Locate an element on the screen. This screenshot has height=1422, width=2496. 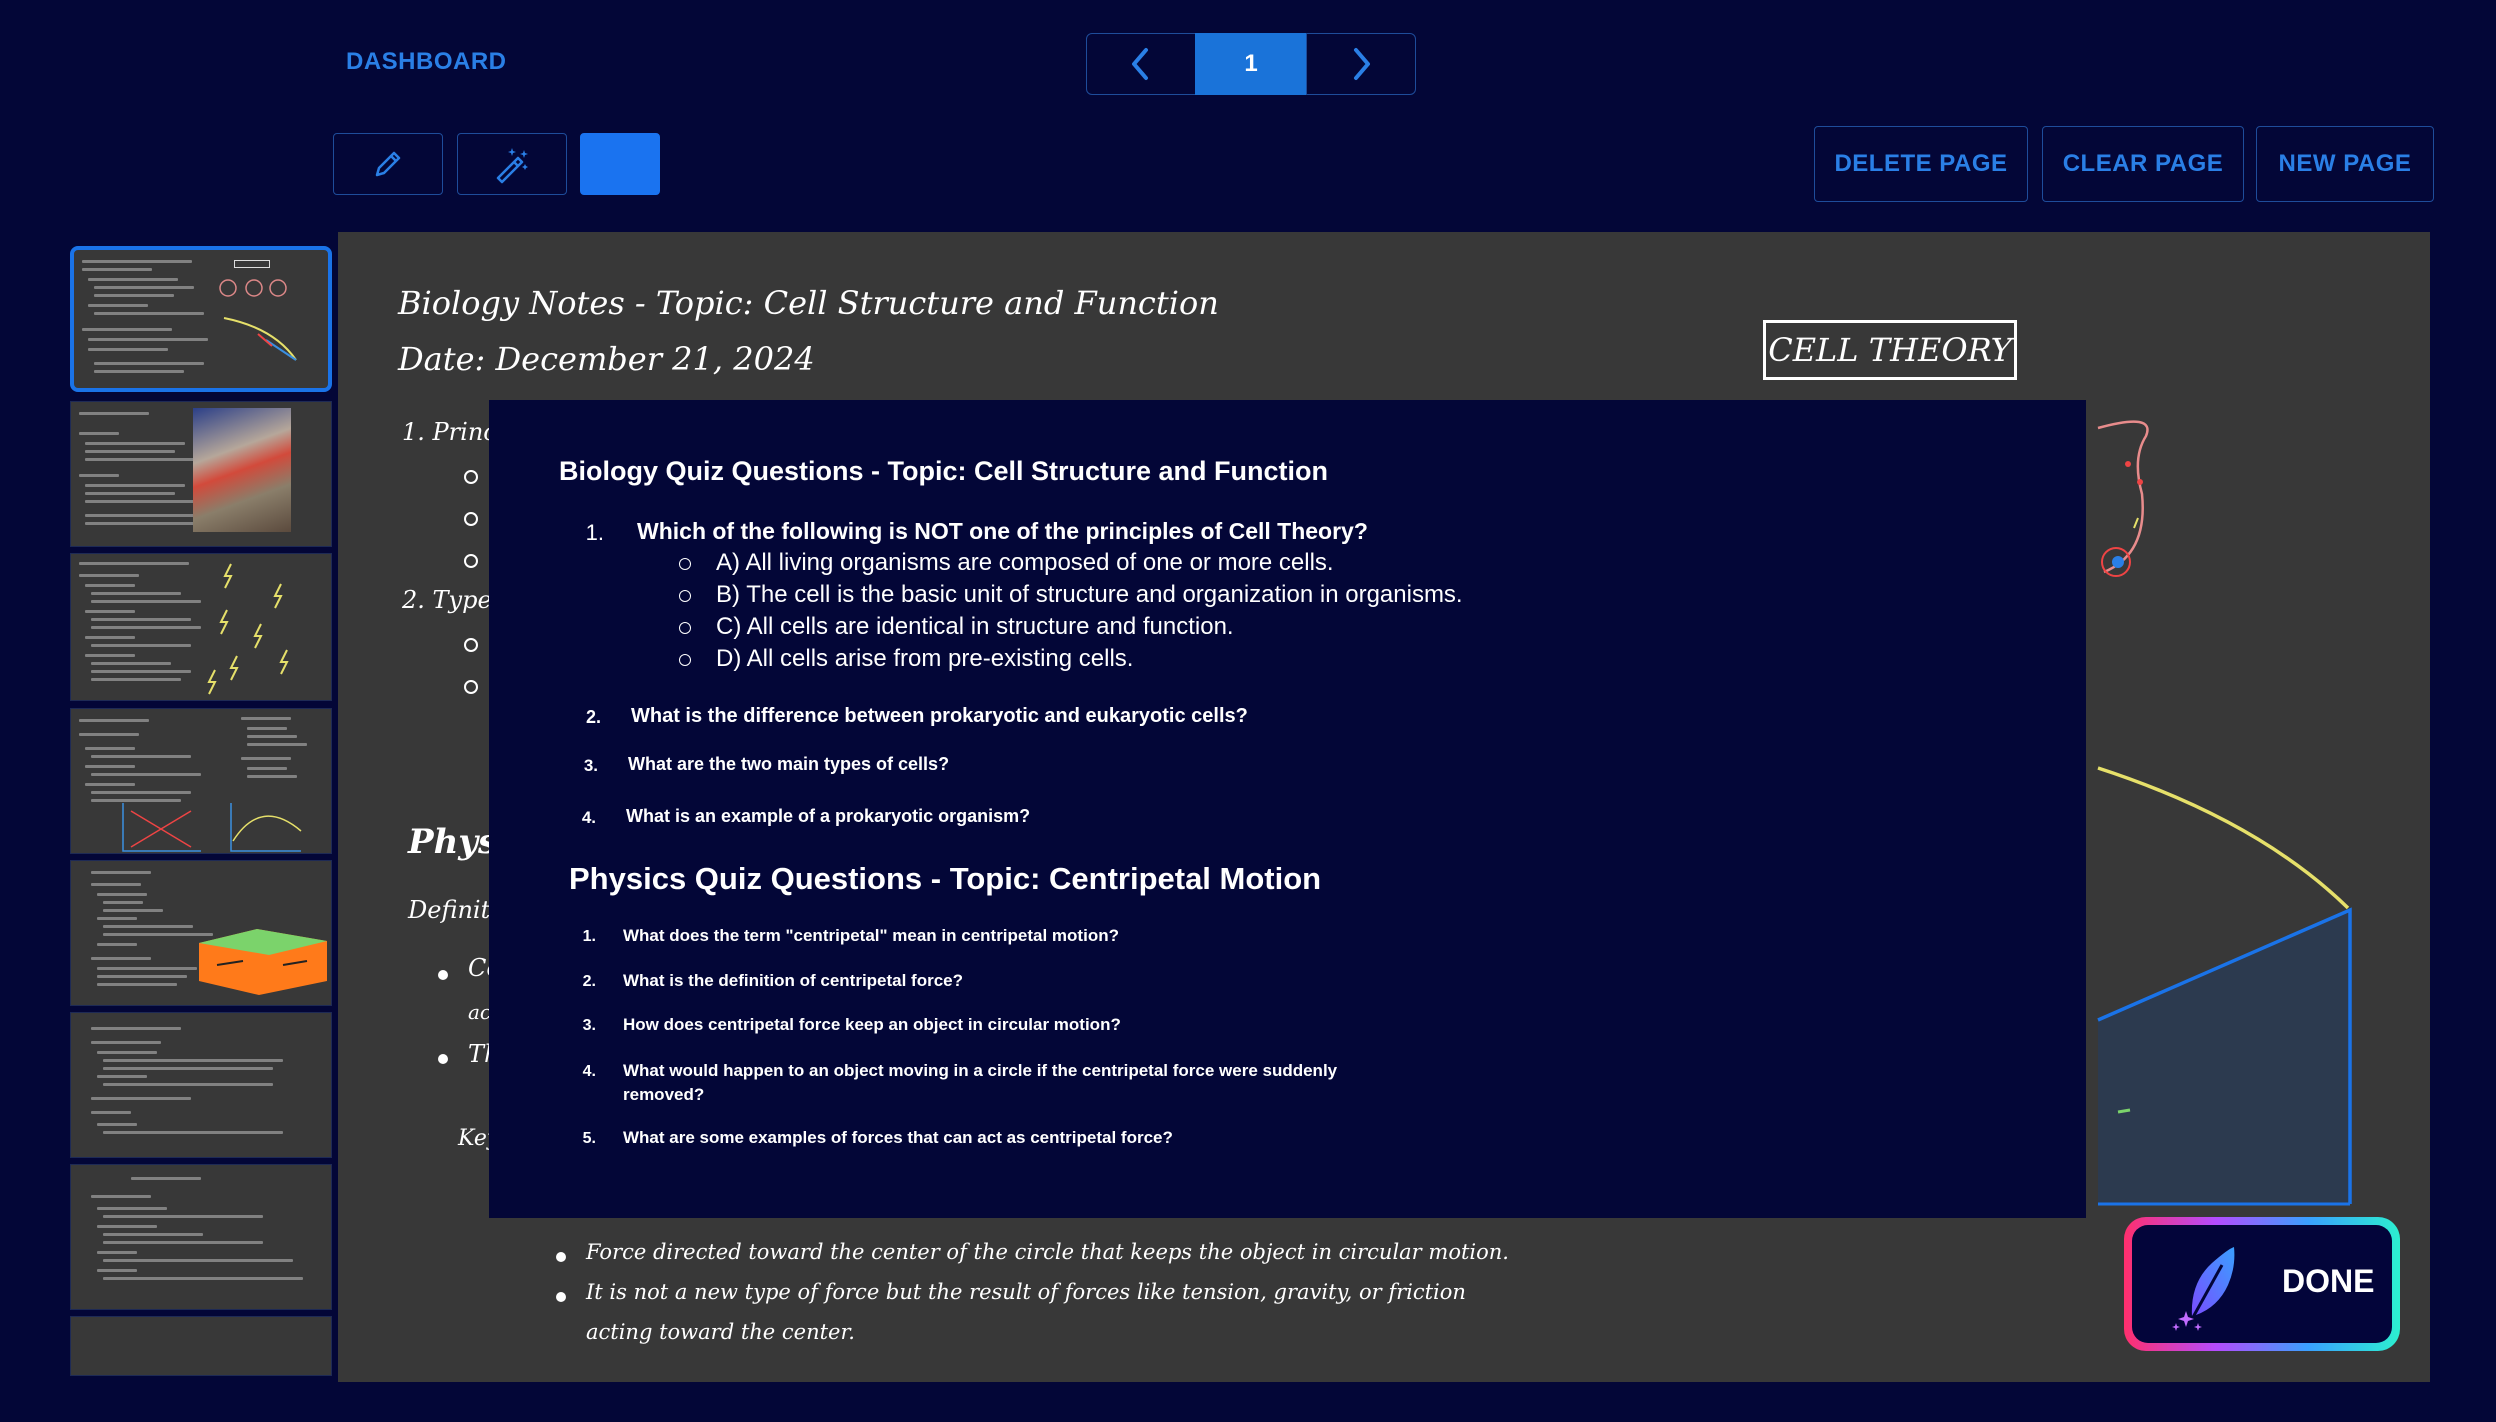
previous-page-button is located at coordinates (1141, 64).